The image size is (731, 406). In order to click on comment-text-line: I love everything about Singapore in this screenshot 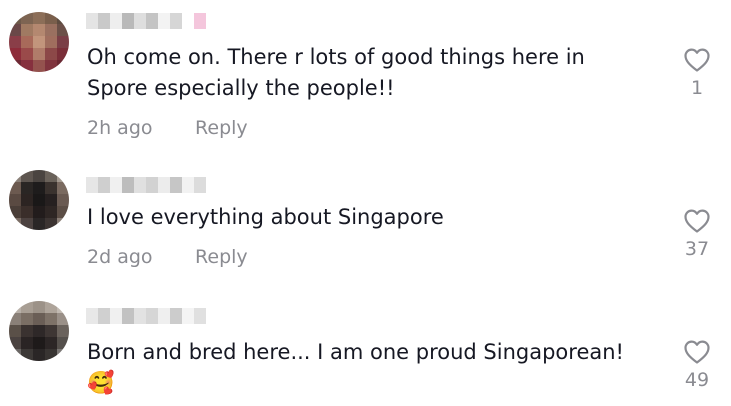, I will do `click(265, 217)`.